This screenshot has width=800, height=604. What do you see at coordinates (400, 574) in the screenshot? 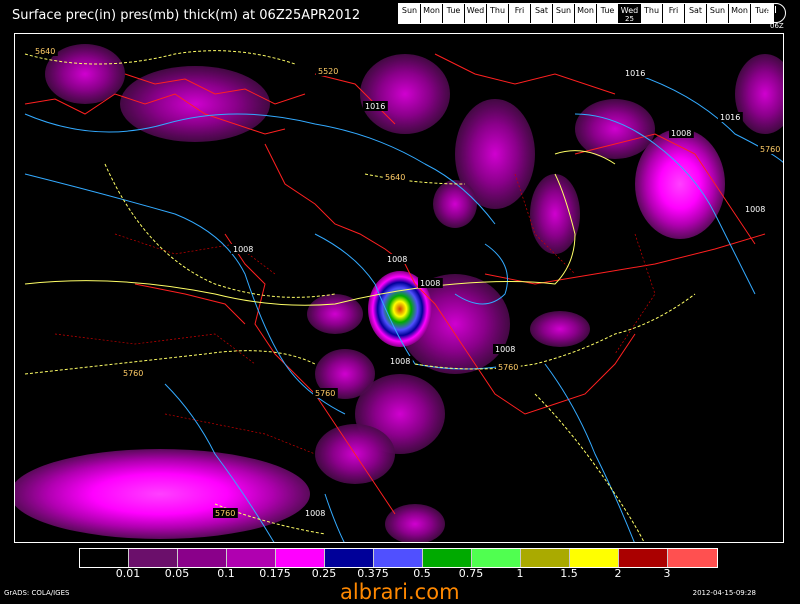
I see `colorbar-labels: 0.01 0.05 0.1 0.175 0.25 0.375 0.5 0.75 1 1.5 2 3` at bounding box center [400, 574].